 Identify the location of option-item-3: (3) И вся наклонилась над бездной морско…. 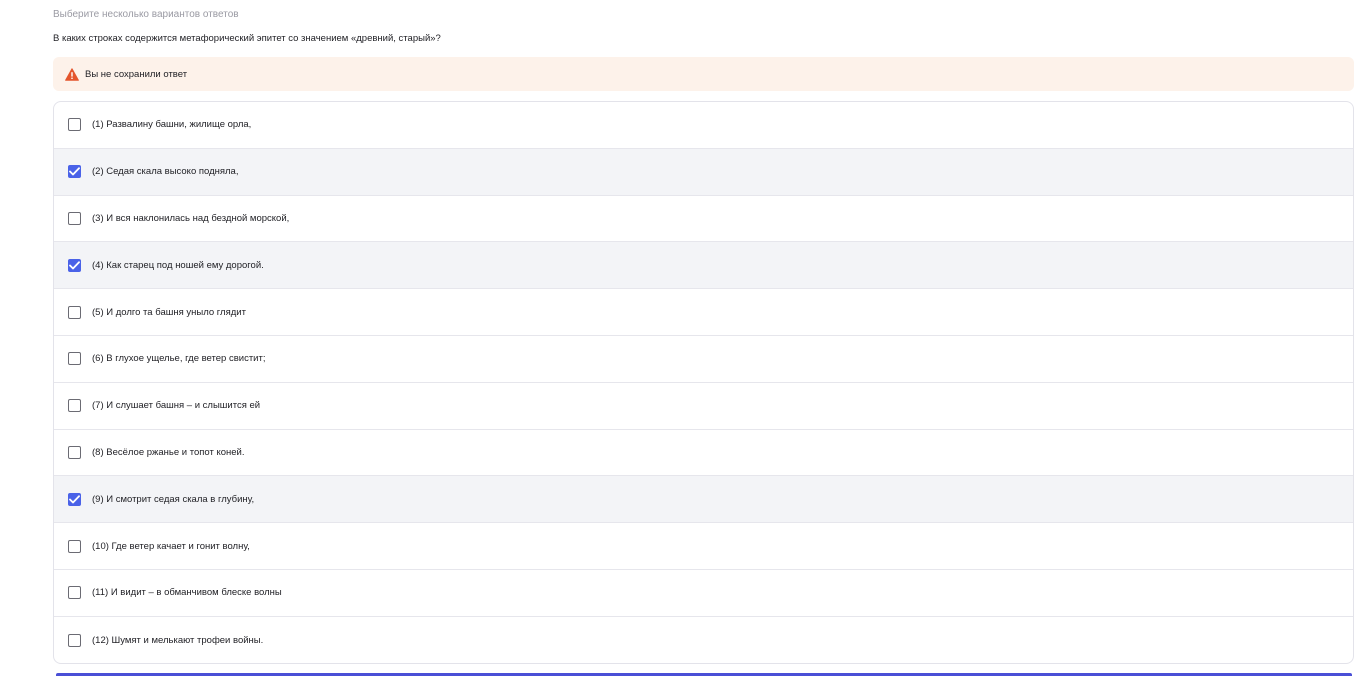
(703, 219).